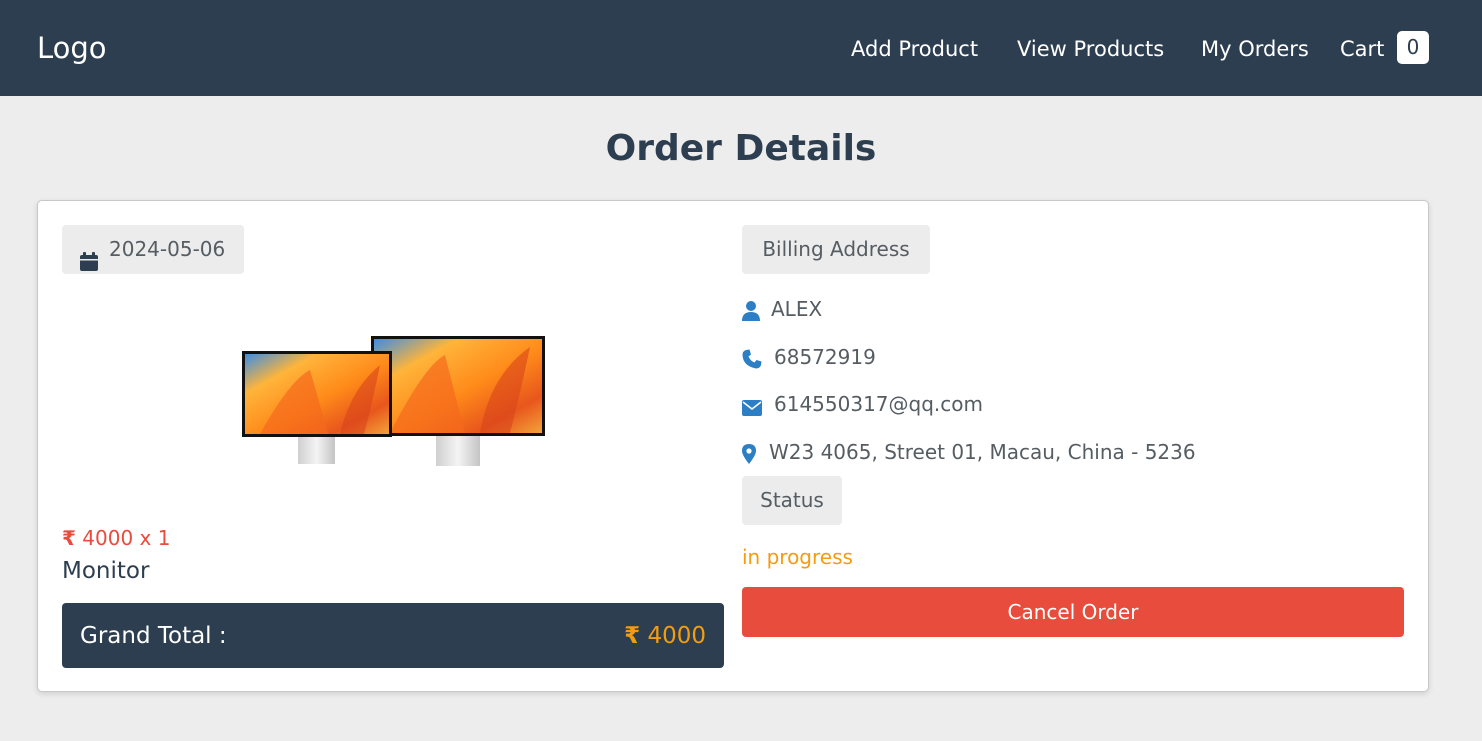  I want to click on order-date: 2024-05-06, so click(167, 249).